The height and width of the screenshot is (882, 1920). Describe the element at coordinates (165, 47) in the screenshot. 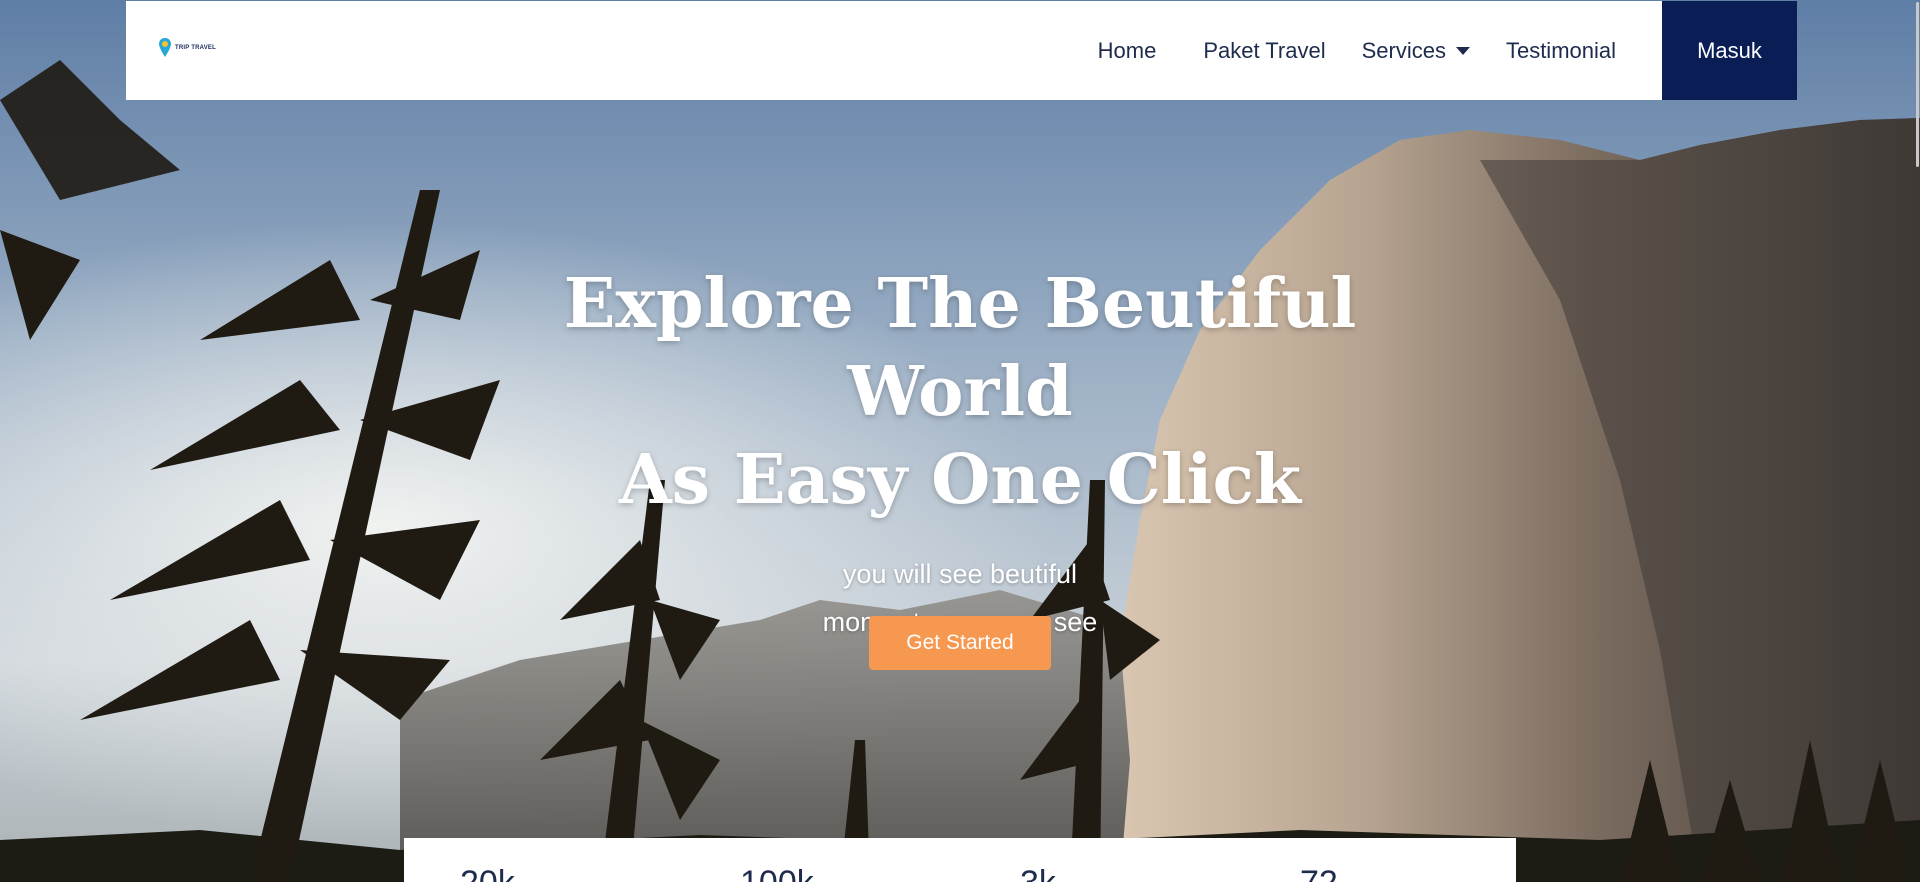

I see `location-pin-icon` at that location.